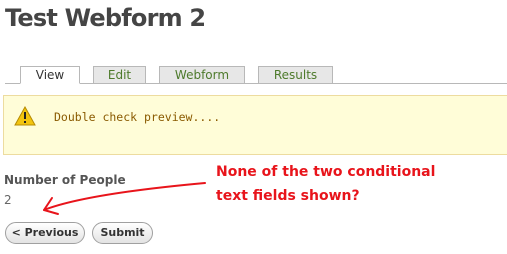 This screenshot has width=507, height=254. I want to click on field-label-number-of-people: Number of People, so click(65, 180).